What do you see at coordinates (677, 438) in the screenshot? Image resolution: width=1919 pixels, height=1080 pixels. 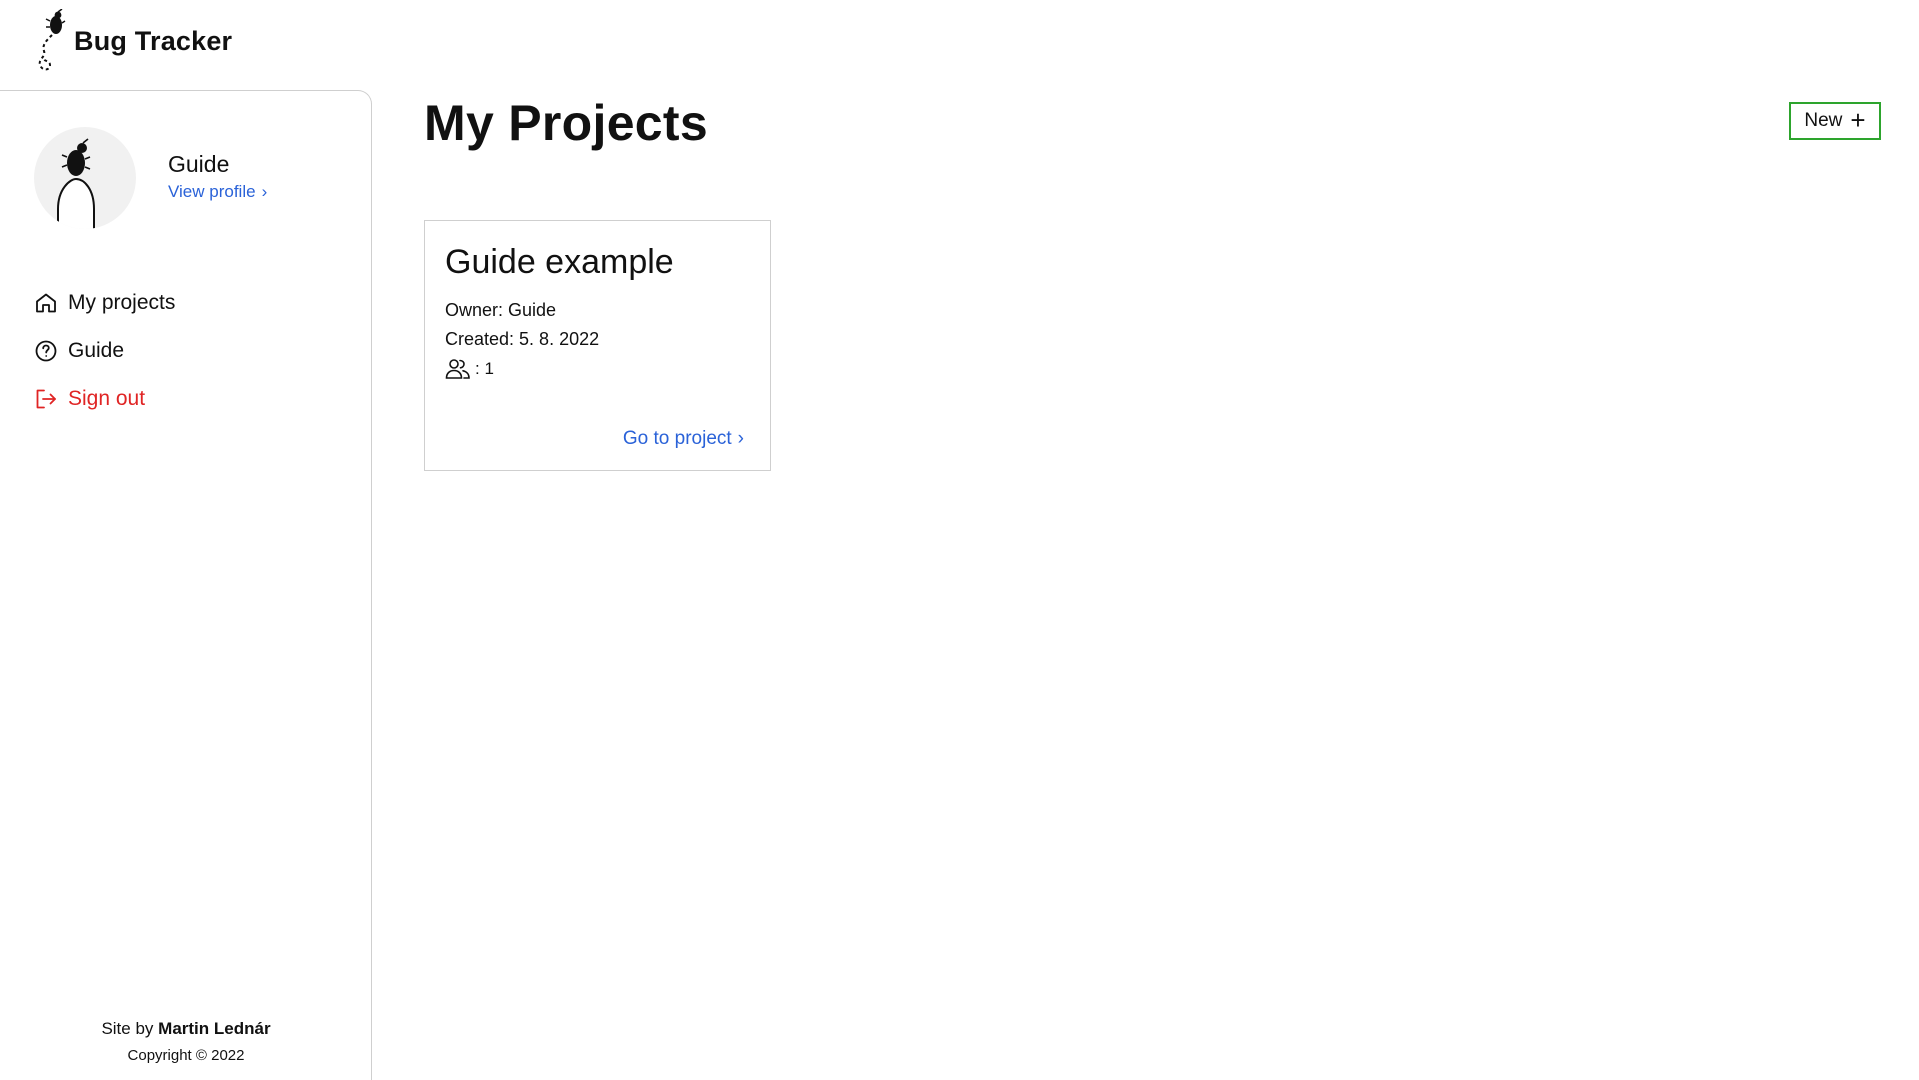 I see `go-to-project-label: Go to project` at bounding box center [677, 438].